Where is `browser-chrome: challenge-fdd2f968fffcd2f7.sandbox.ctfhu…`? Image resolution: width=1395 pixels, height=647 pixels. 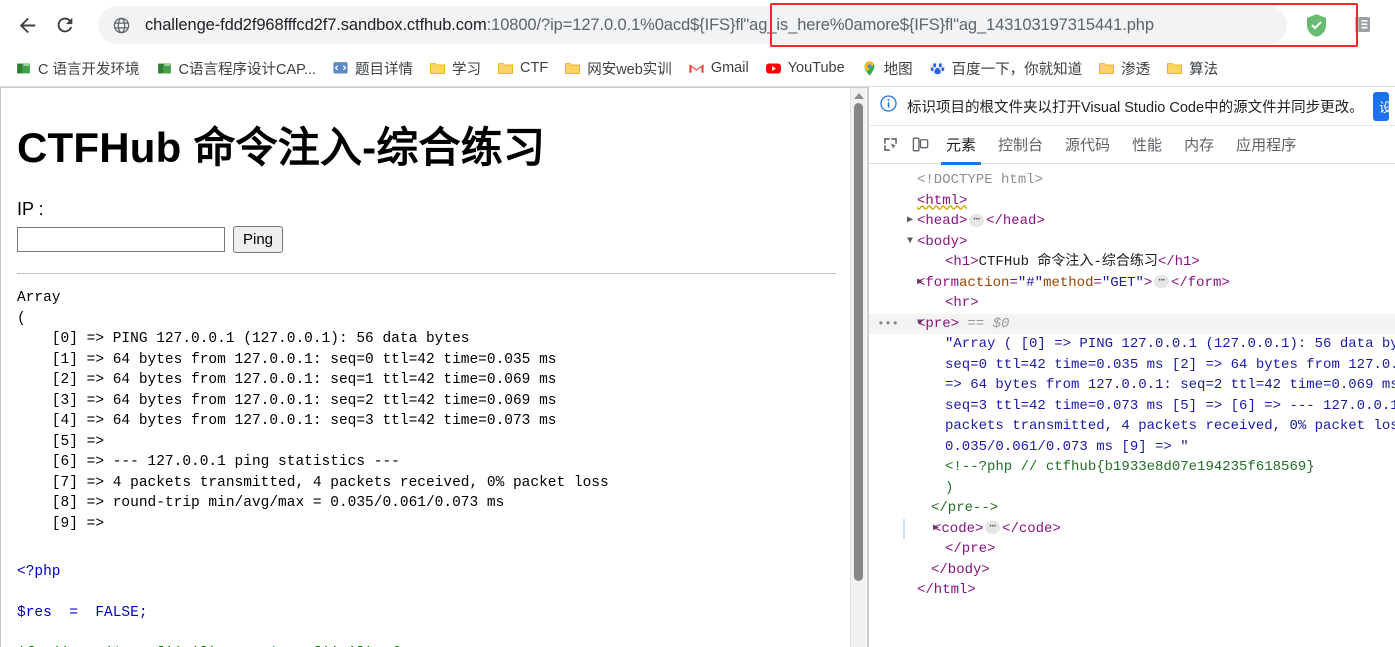 browser-chrome: challenge-fdd2f968fffcd2f7.sandbox.ctfhu… is located at coordinates (697, 43).